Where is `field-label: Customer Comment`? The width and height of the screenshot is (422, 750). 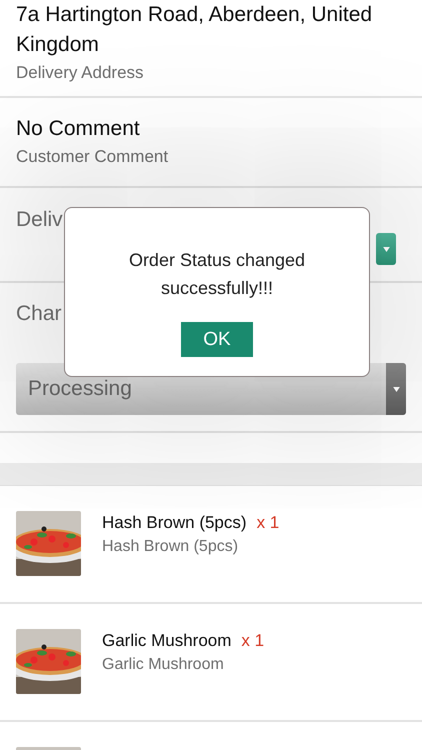 field-label: Customer Comment is located at coordinates (92, 157).